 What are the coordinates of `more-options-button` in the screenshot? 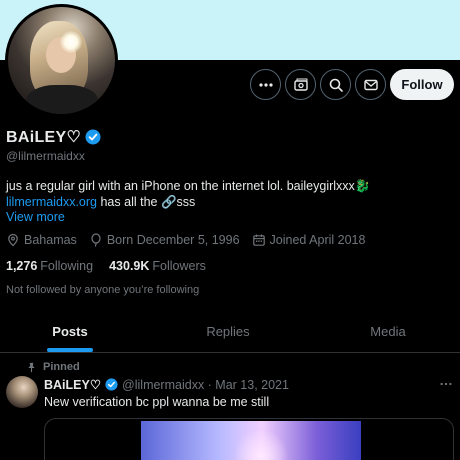 It's located at (265, 84).